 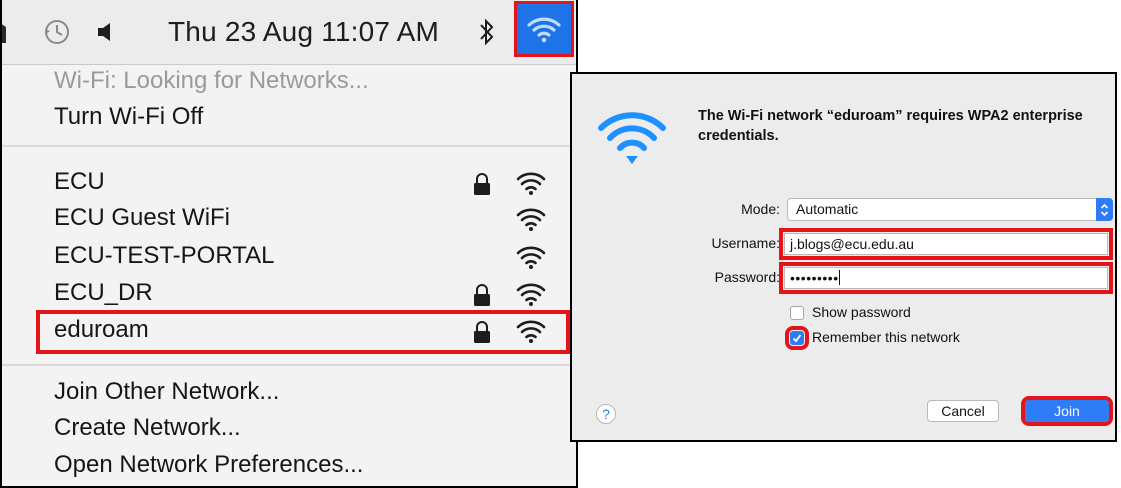 I want to click on remember-network-checkbox, so click(x=797, y=338).